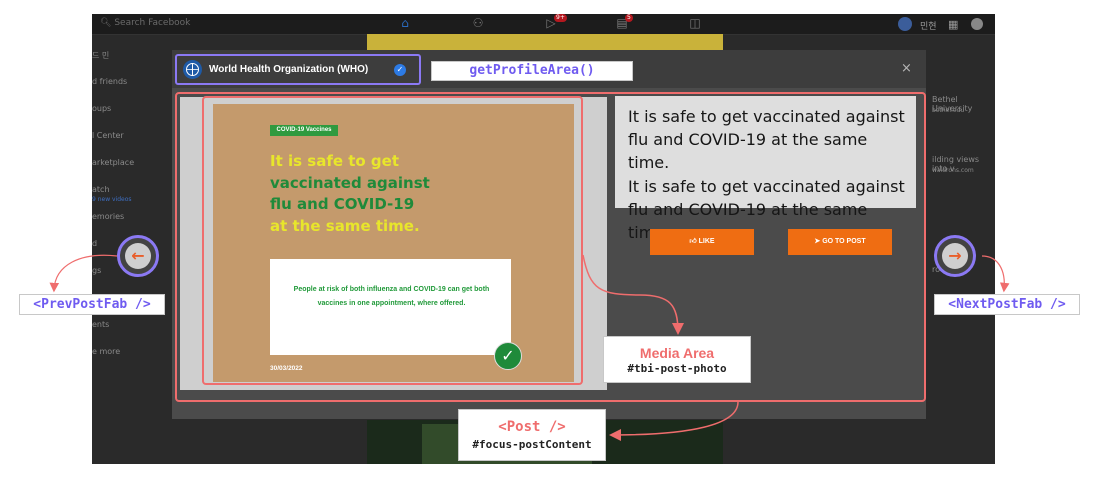  What do you see at coordinates (532, 444) in the screenshot?
I see `annotation-id: #focus-postContent` at bounding box center [532, 444].